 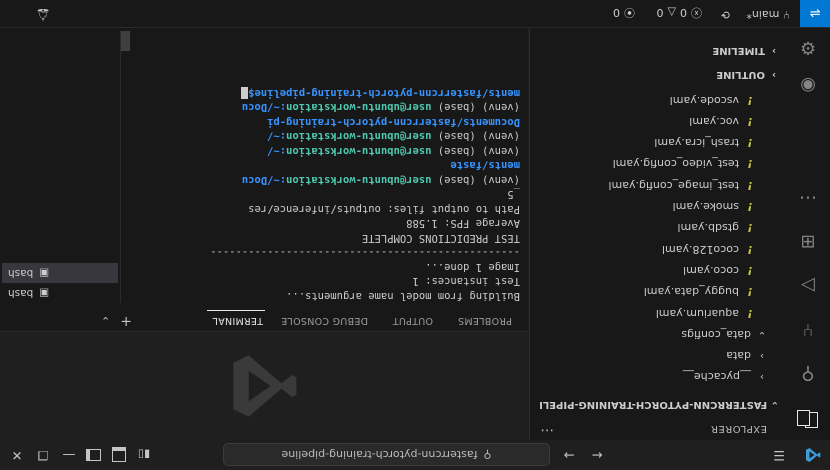 I want to click on ports-count: 0, so click(x=616, y=13).